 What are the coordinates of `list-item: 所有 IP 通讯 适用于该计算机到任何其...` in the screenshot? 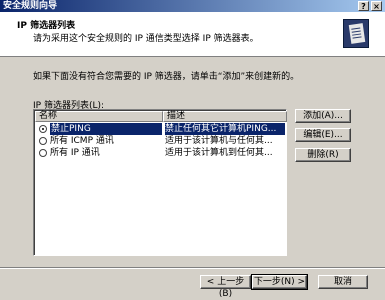 It's located at (161, 153).